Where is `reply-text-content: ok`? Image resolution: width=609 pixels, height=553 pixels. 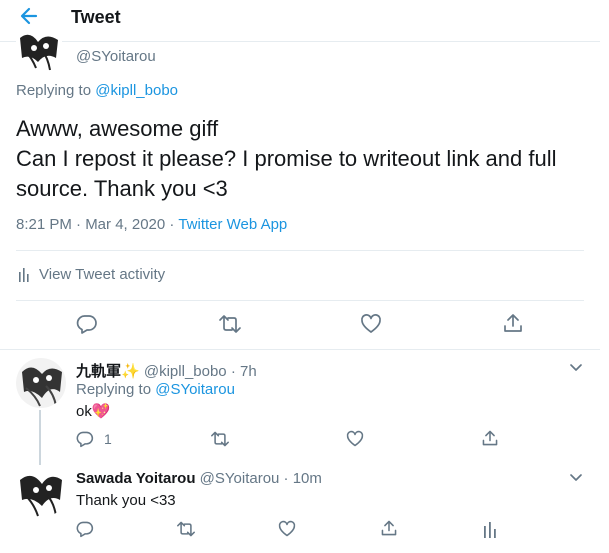 reply-text-content: ok is located at coordinates (84, 411).